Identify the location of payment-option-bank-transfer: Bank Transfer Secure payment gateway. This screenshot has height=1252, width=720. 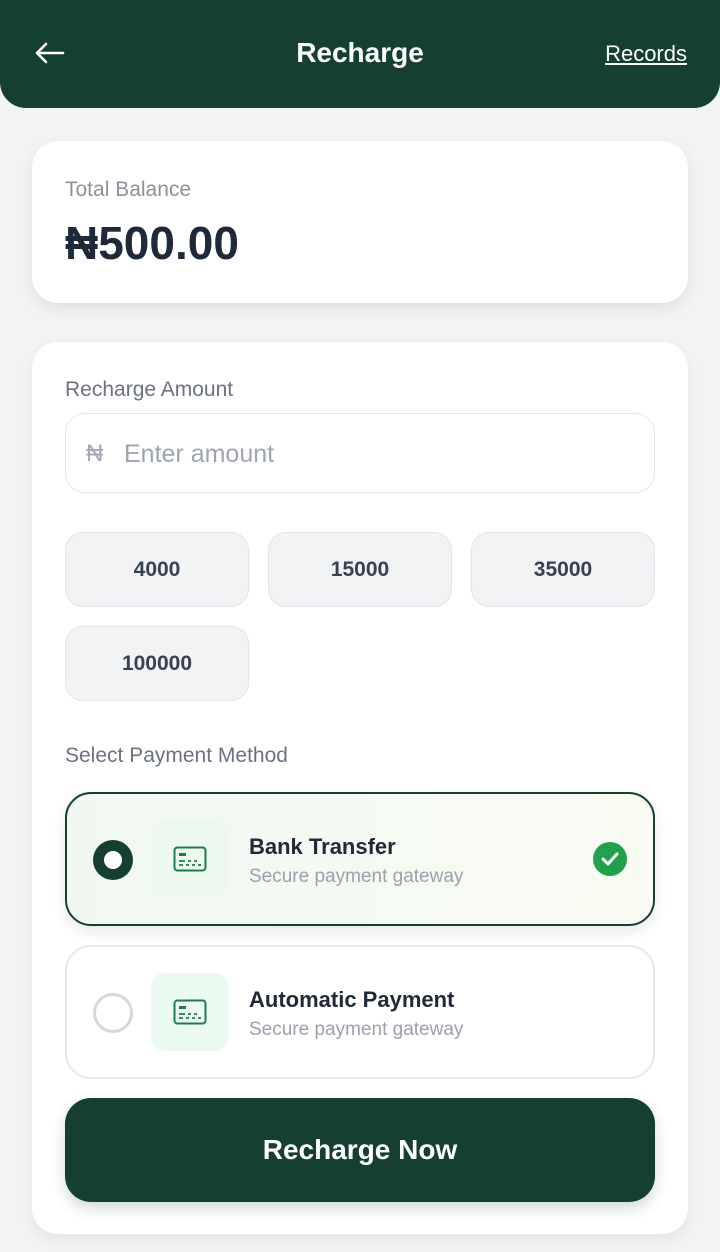
(360, 859).